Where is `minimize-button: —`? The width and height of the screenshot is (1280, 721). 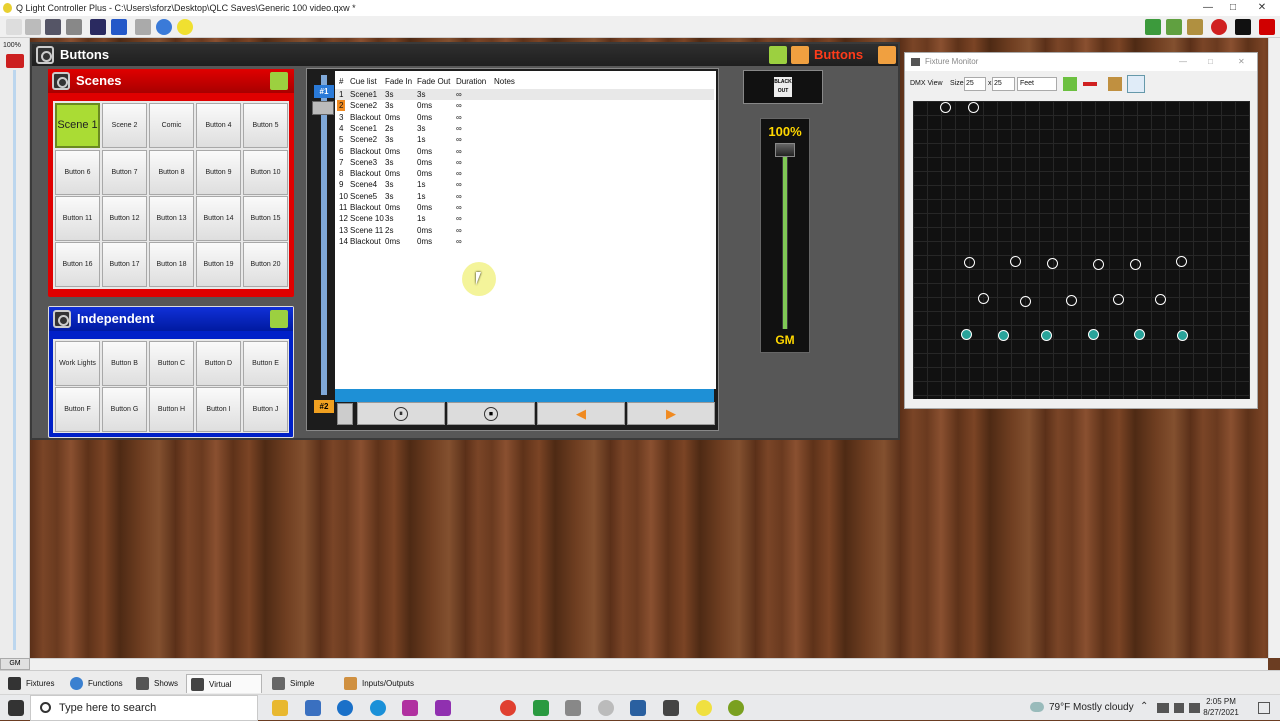
minimize-button: — is located at coordinates (1208, 8).